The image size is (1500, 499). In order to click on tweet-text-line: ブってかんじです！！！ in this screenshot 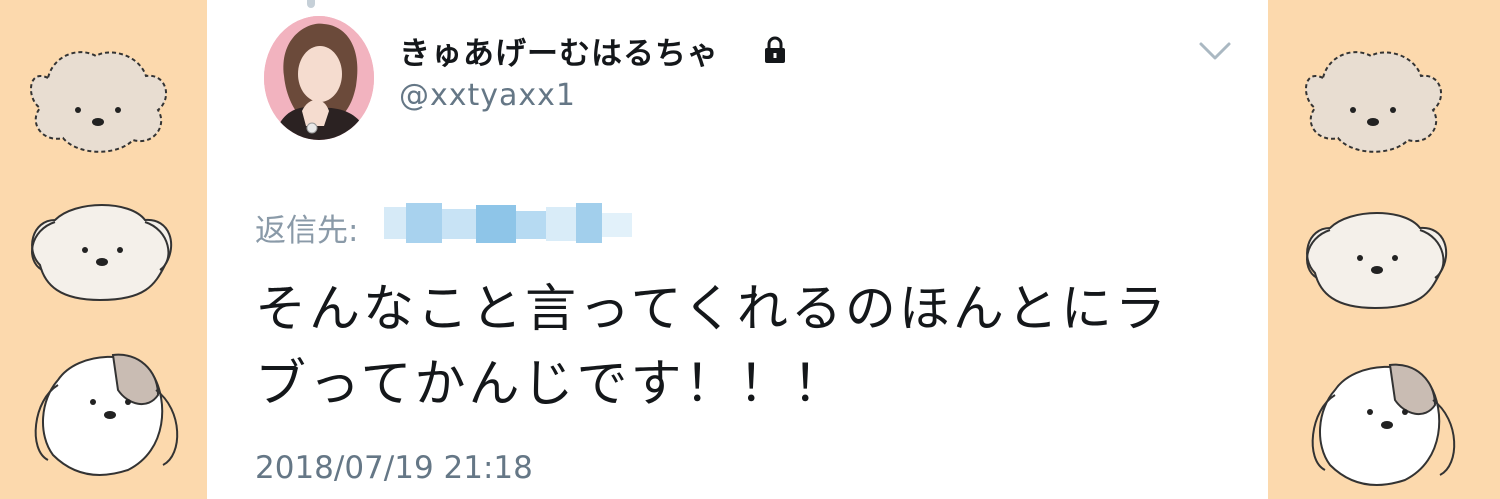, I will do `click(551, 384)`.